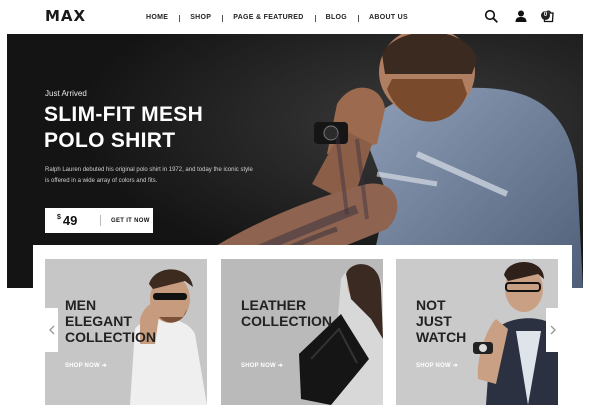 Image resolution: width=590 pixels, height=418 pixels. I want to click on chevron-right-icon, so click(553, 330).